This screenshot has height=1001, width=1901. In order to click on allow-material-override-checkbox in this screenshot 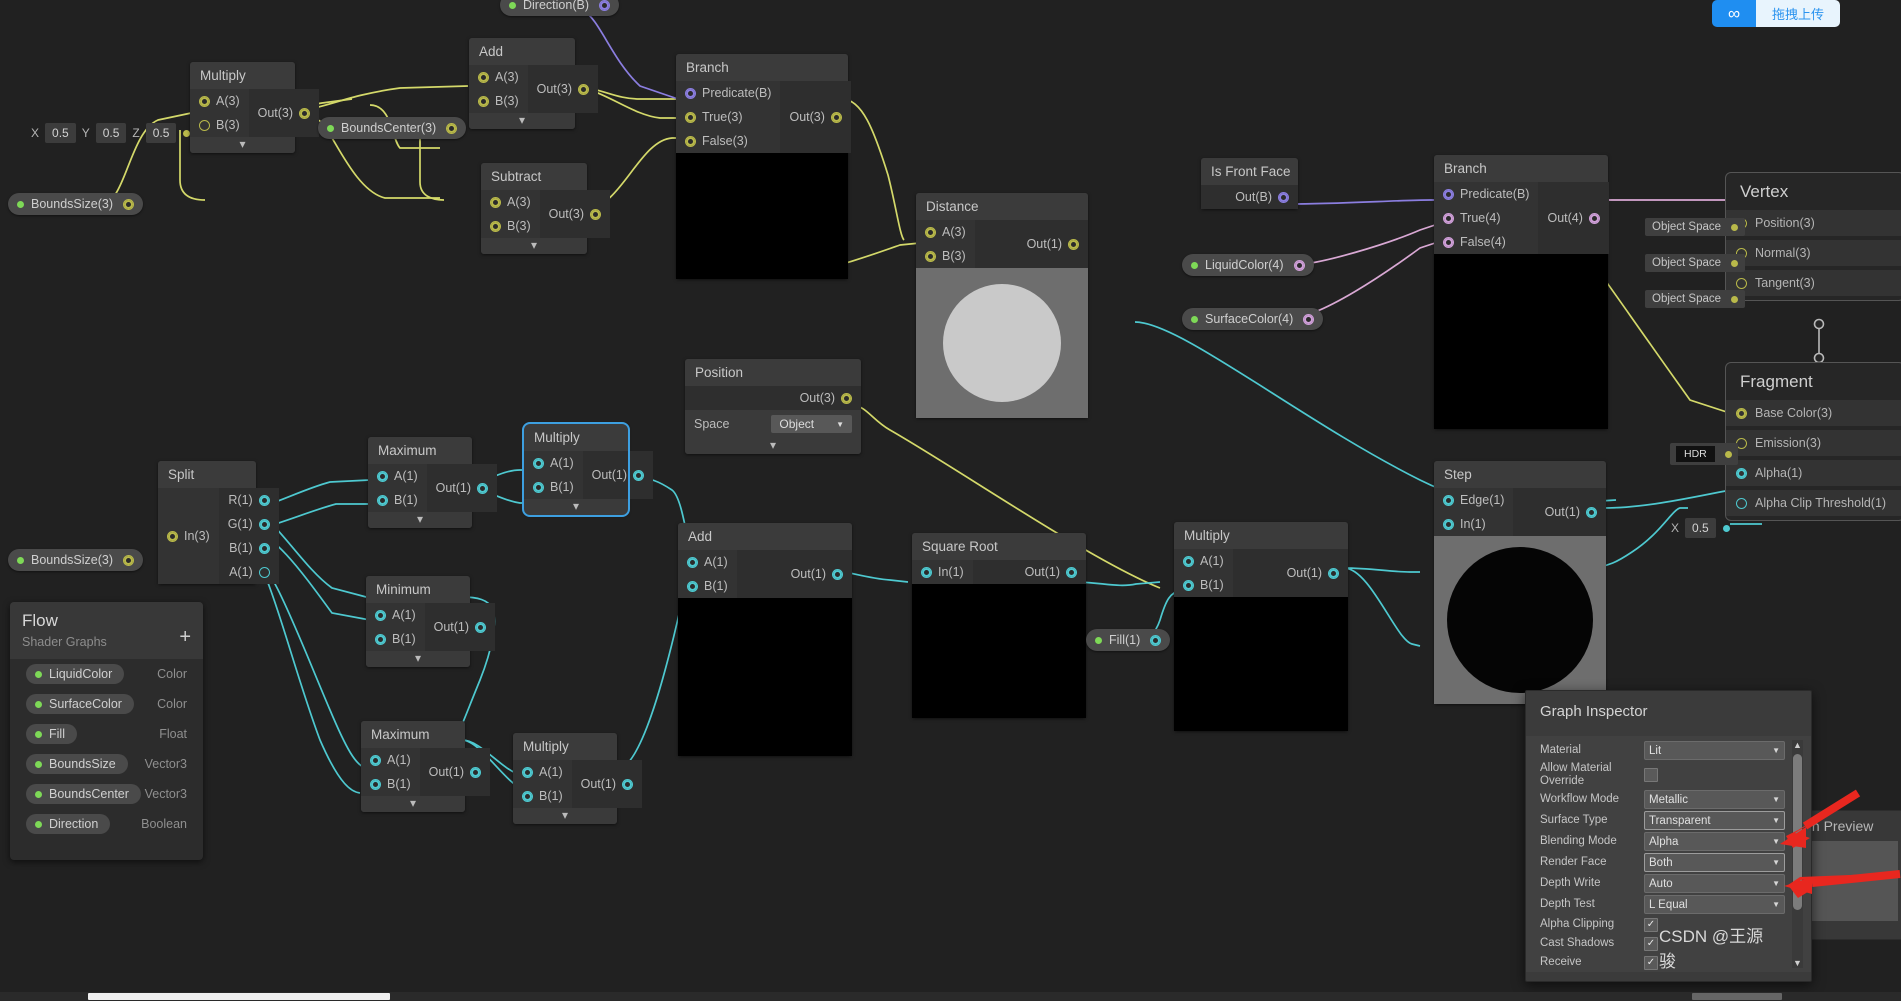, I will do `click(1651, 775)`.